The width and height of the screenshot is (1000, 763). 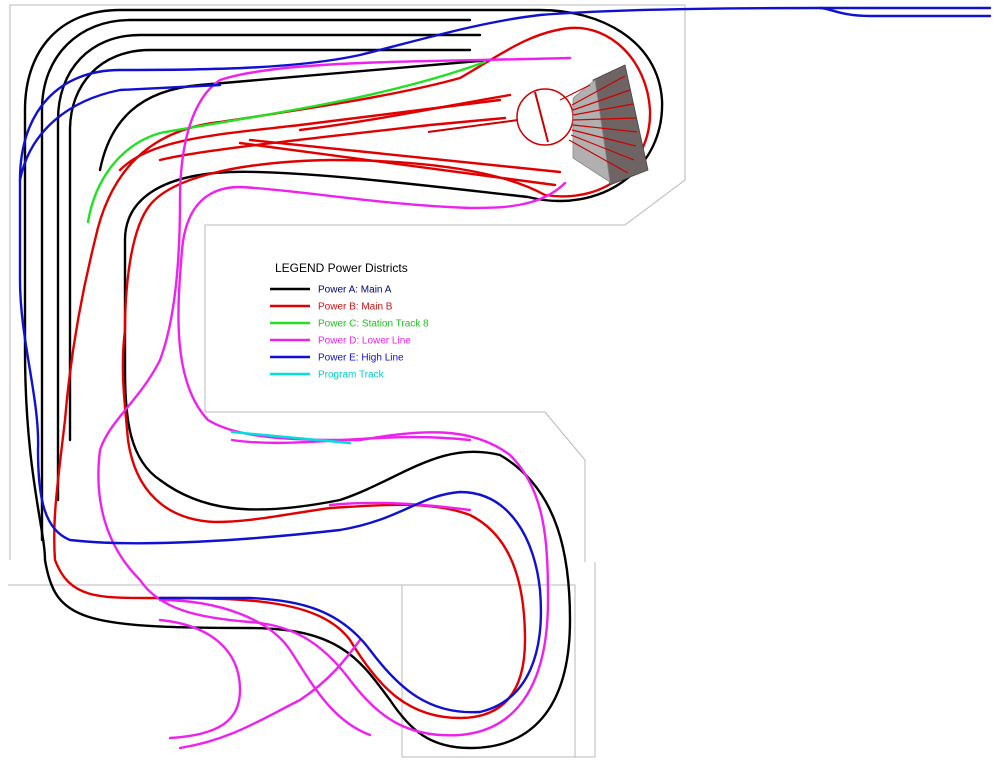 I want to click on roundhouse, so click(x=604, y=125).